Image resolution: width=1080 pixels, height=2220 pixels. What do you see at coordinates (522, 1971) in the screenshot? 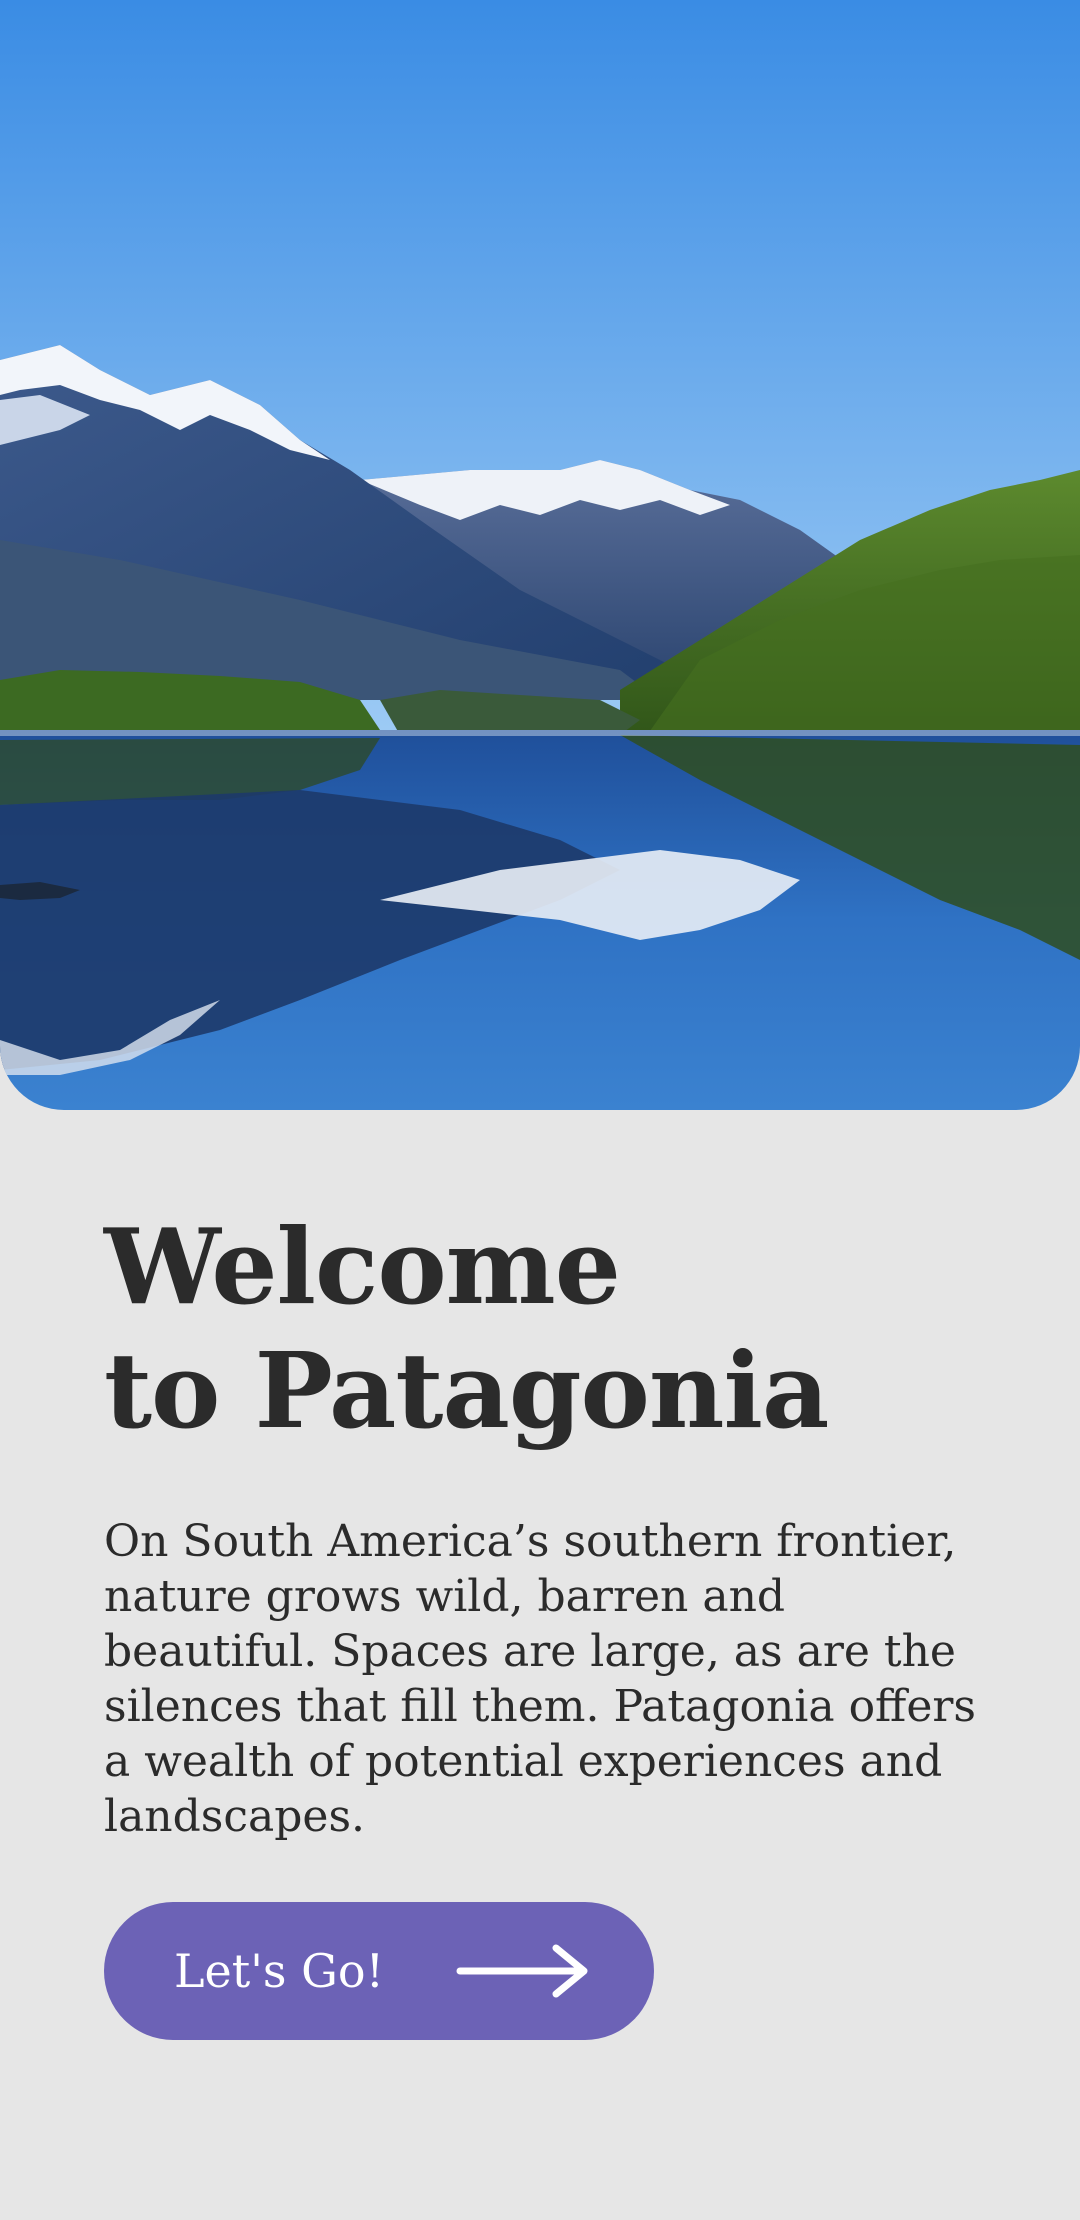
I see `arrow-right-icon` at bounding box center [522, 1971].